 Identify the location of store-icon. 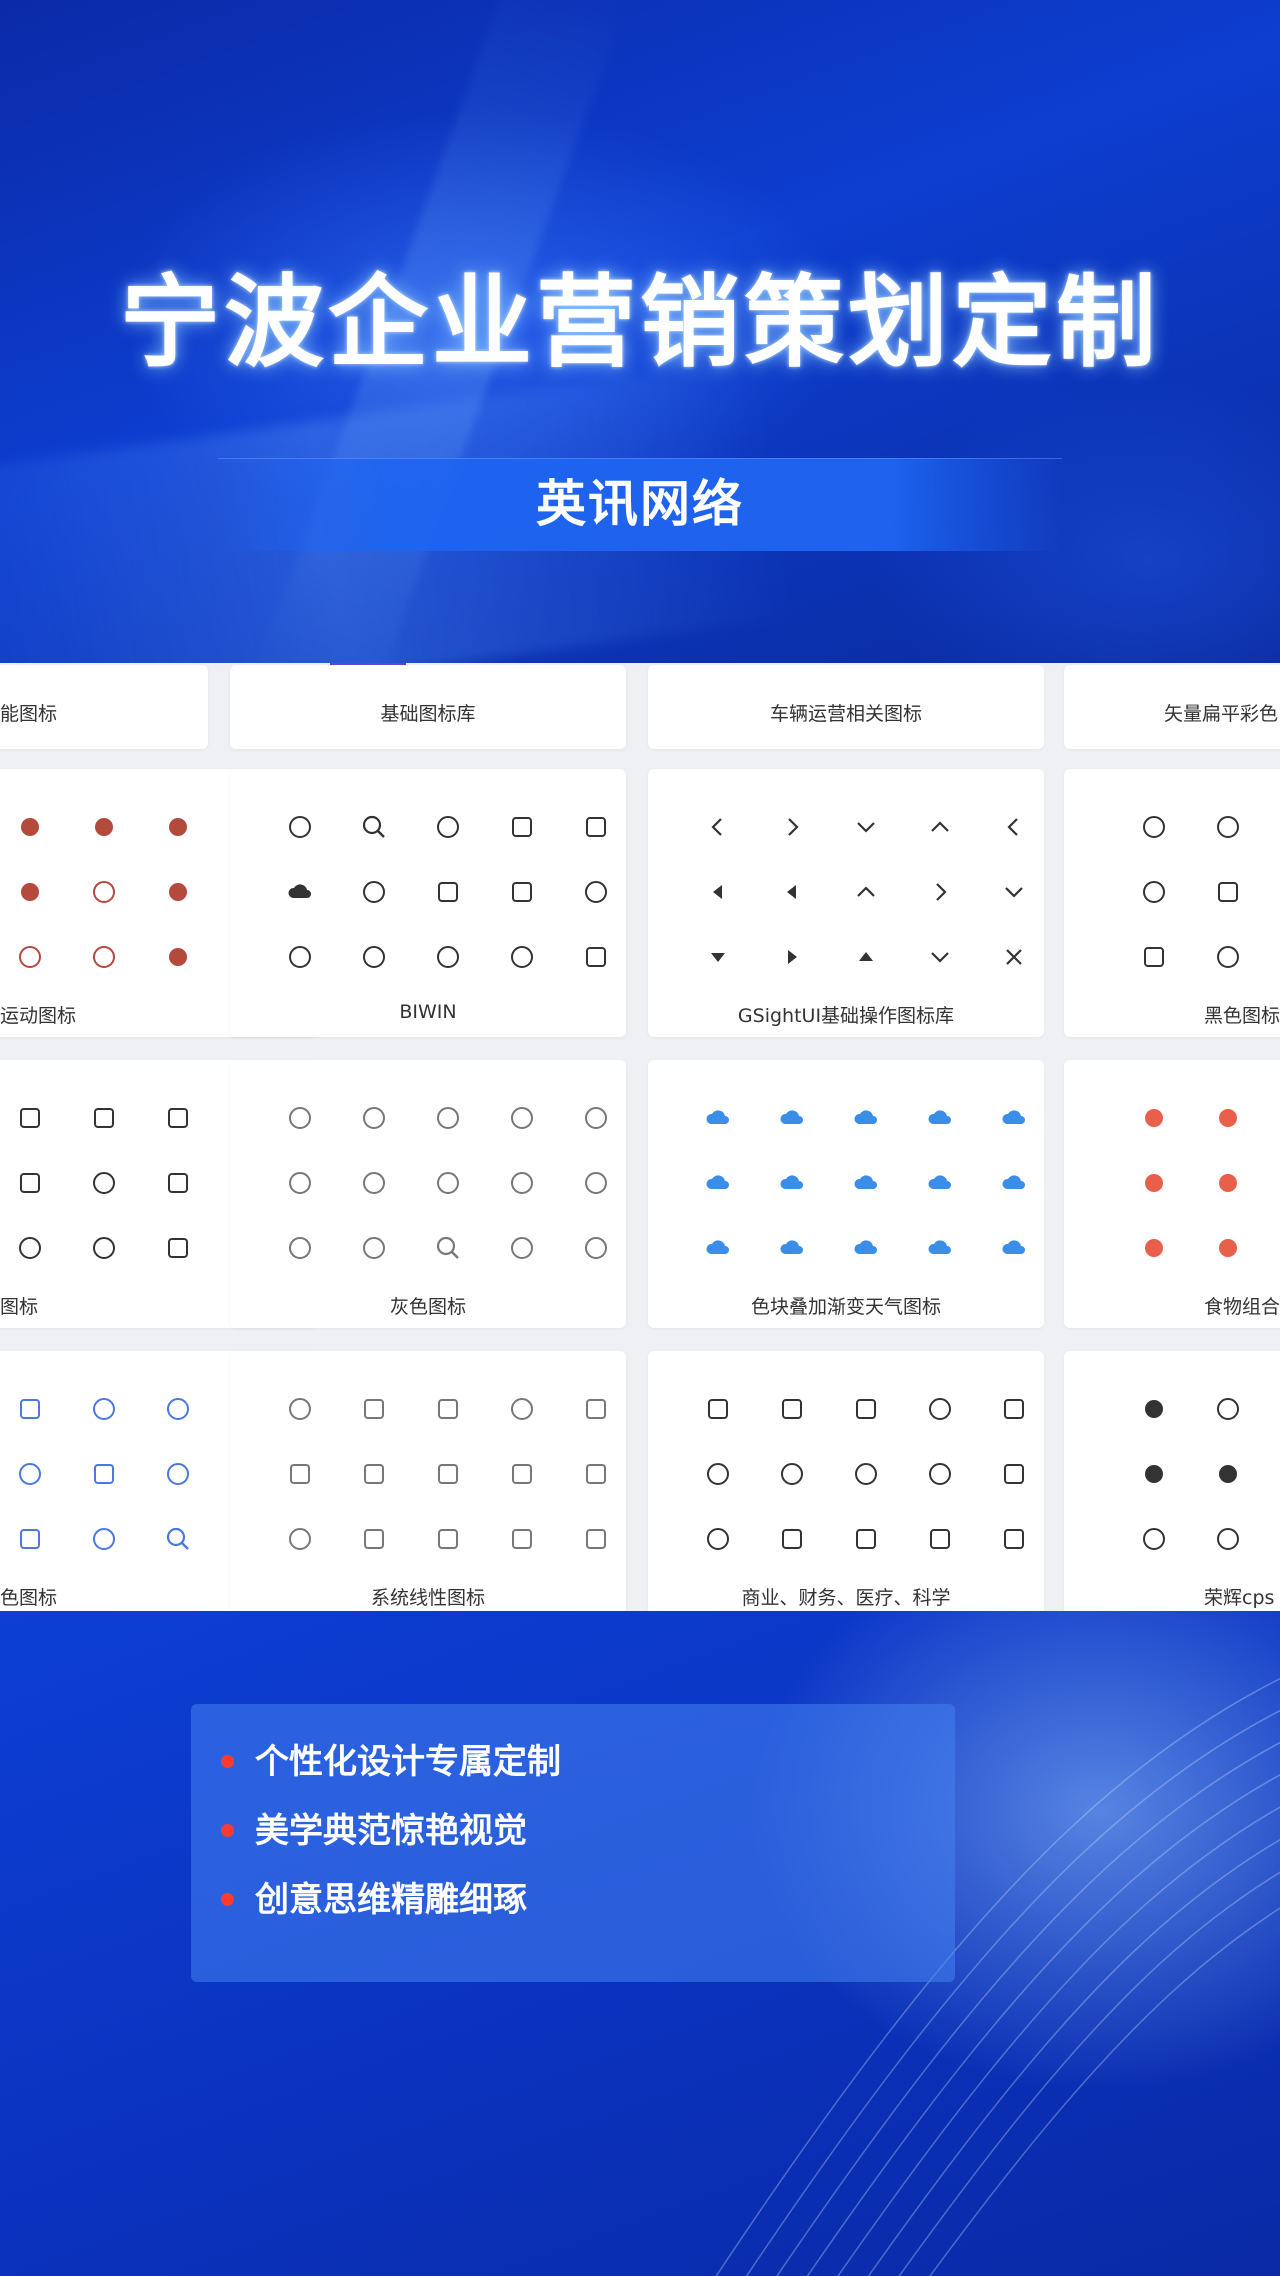
(940, 1539).